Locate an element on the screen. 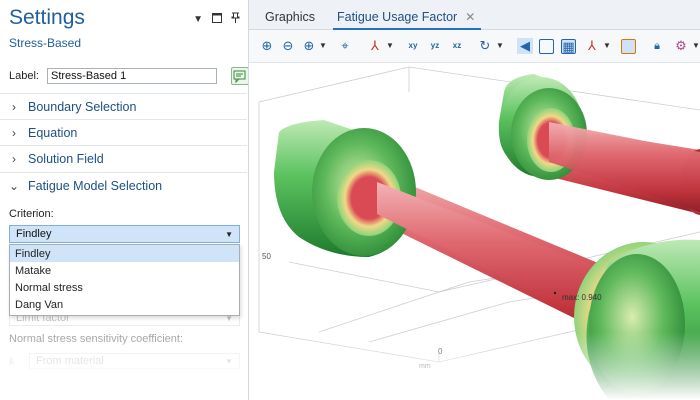 This screenshot has height=400, width=700. comment-icon is located at coordinates (239, 77).